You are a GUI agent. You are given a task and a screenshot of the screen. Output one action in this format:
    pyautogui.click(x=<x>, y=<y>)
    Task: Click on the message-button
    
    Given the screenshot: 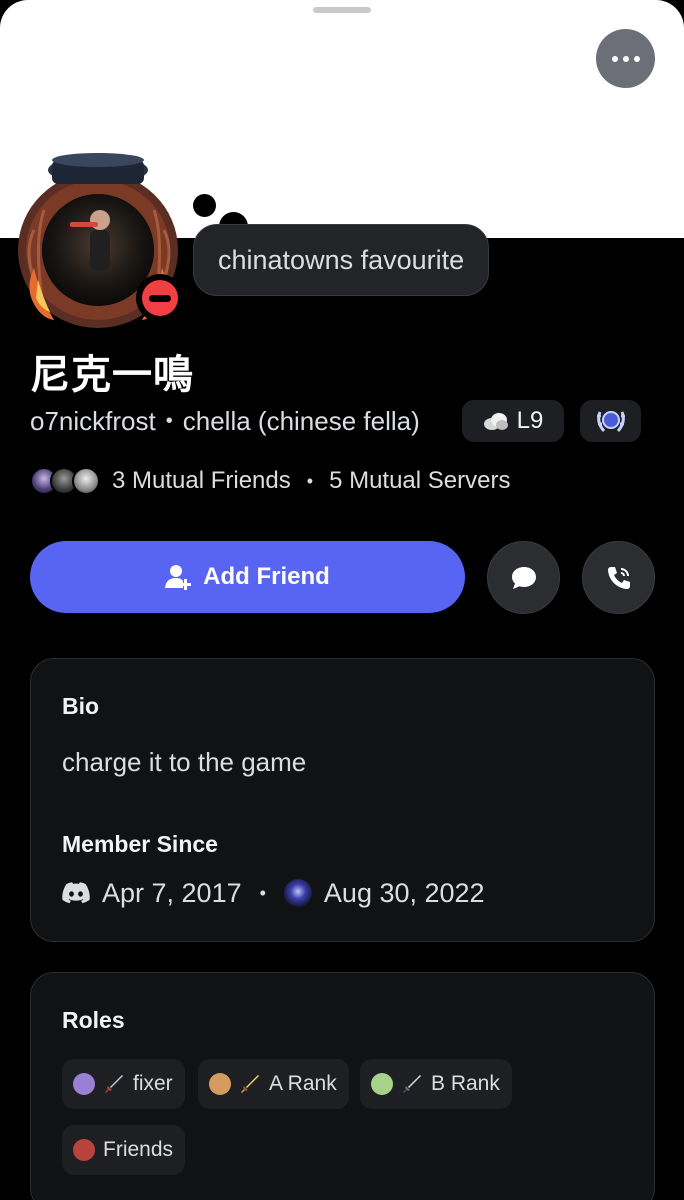 What is the action you would take?
    pyautogui.click(x=523, y=577)
    